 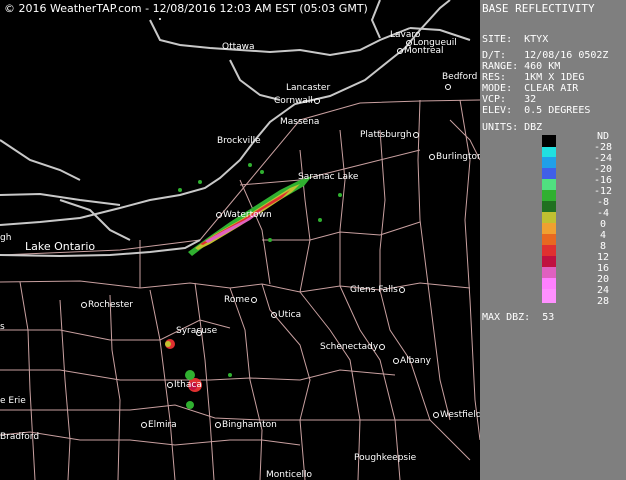 What do you see at coordinates (455, 157) in the screenshot?
I see `city-burlington: Burlington` at bounding box center [455, 157].